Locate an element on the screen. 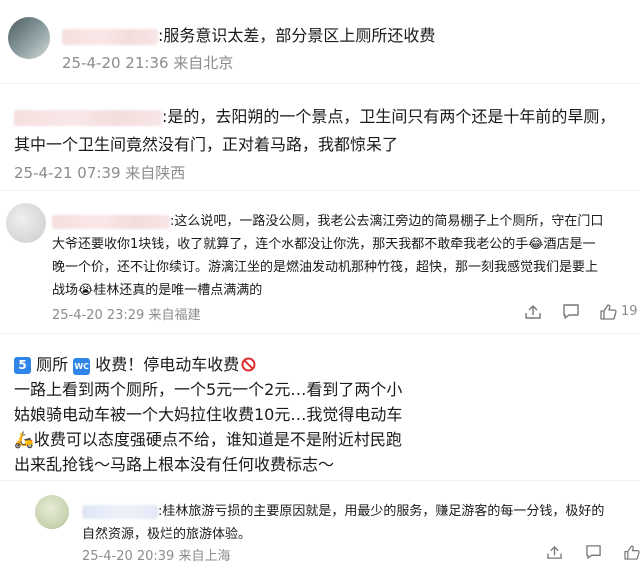 The width and height of the screenshot is (640, 572). comment-meta: 25-4-20 23:29 来自福建 is located at coordinates (126, 315).